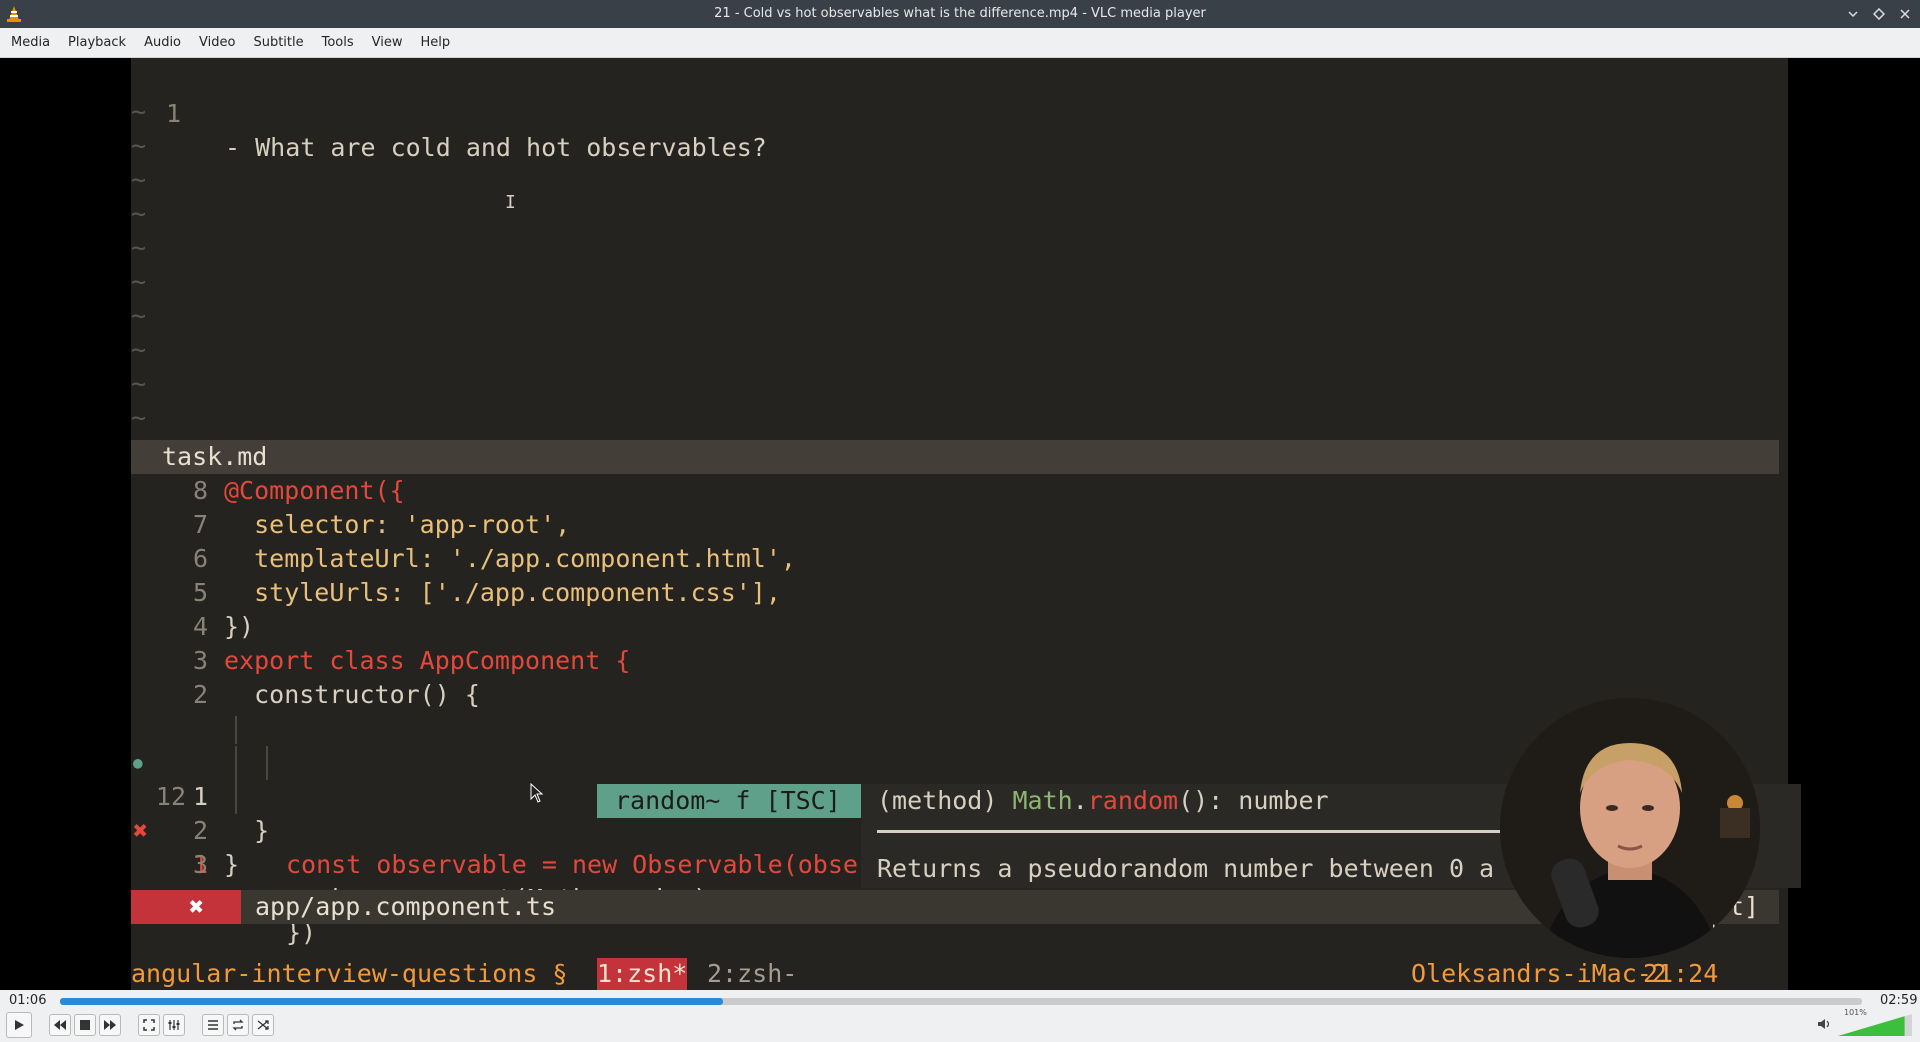 This screenshot has width=1920, height=1042. I want to click on shuffle-button, so click(263, 1025).